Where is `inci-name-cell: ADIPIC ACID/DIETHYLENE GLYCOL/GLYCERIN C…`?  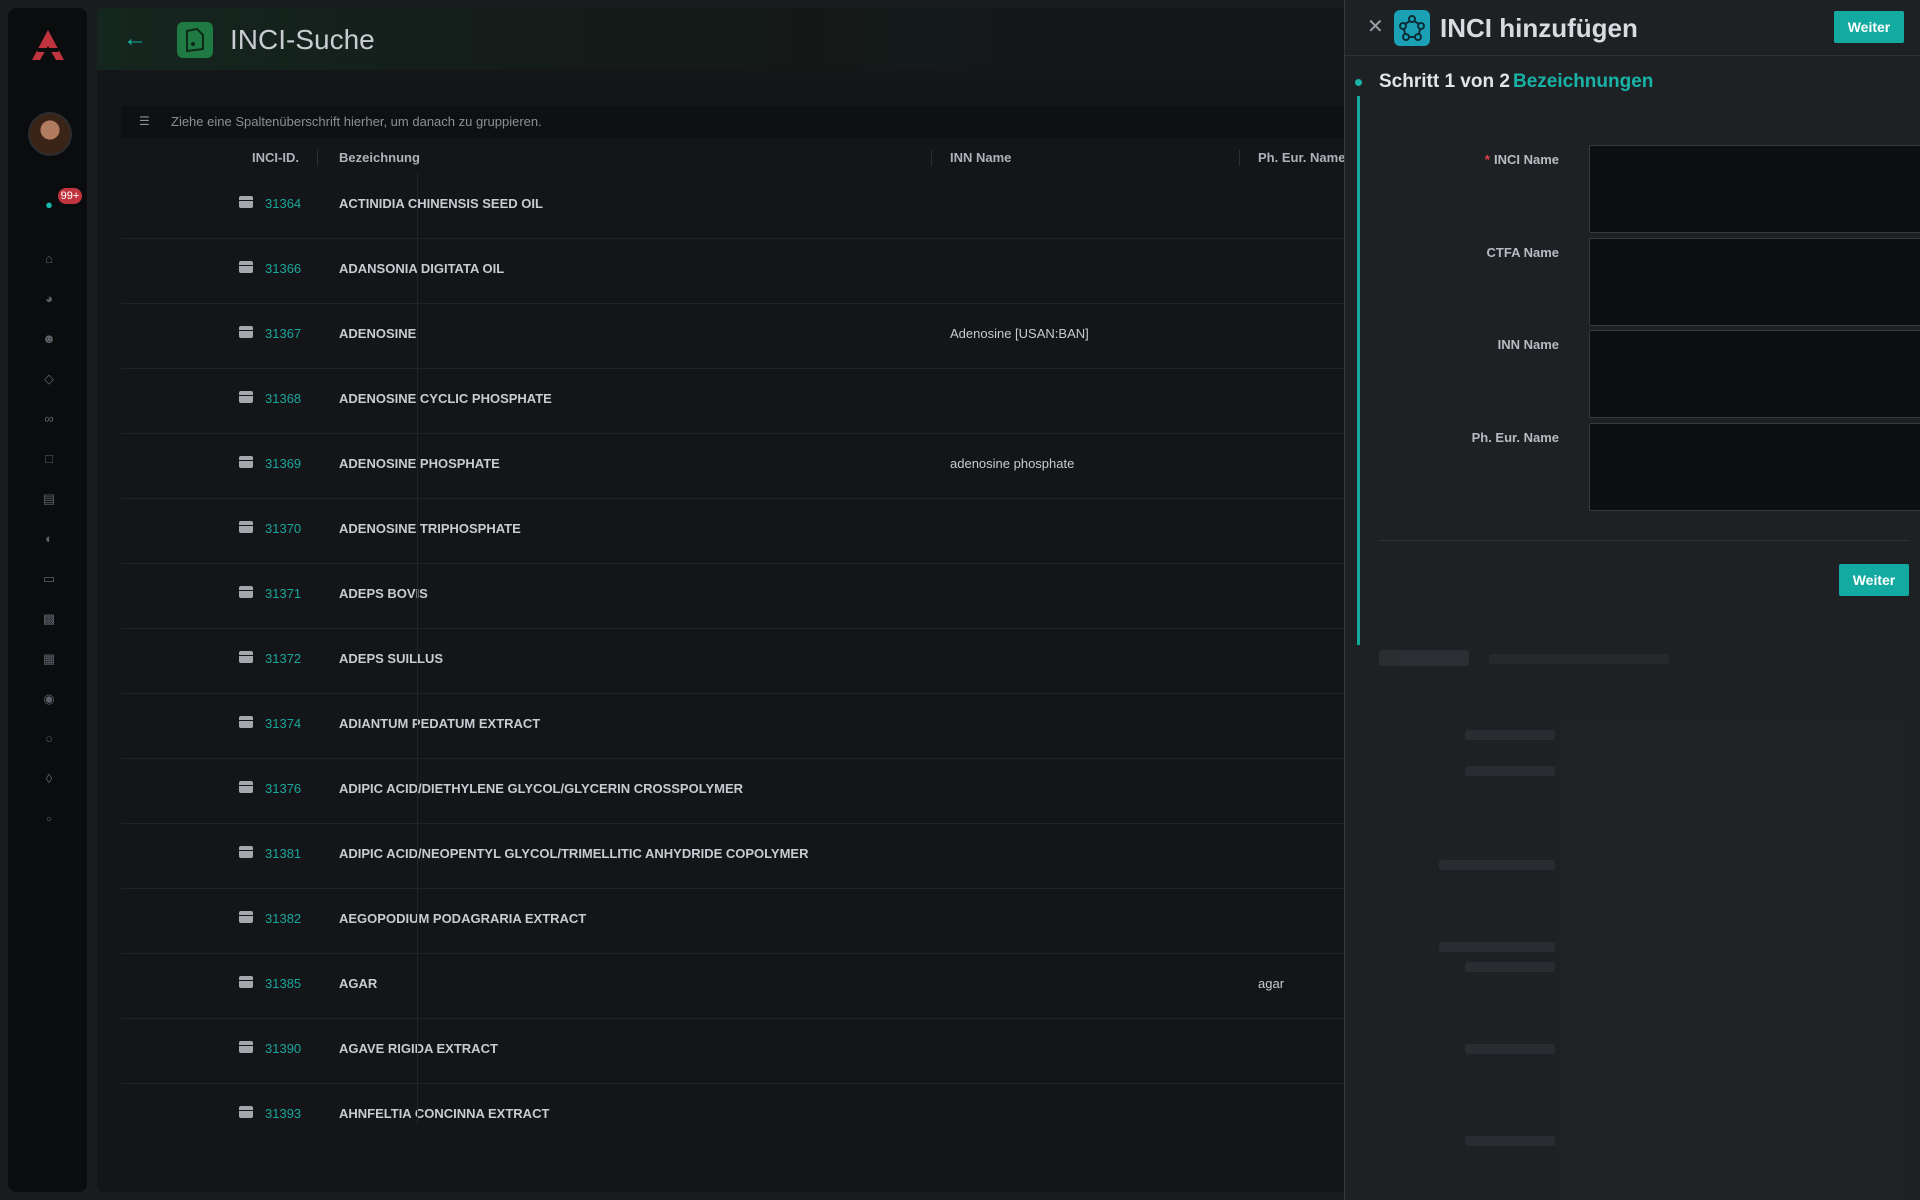 inci-name-cell: ADIPIC ACID/DIETHYLENE GLYCOL/GLYCERIN C… is located at coordinates (541, 788).